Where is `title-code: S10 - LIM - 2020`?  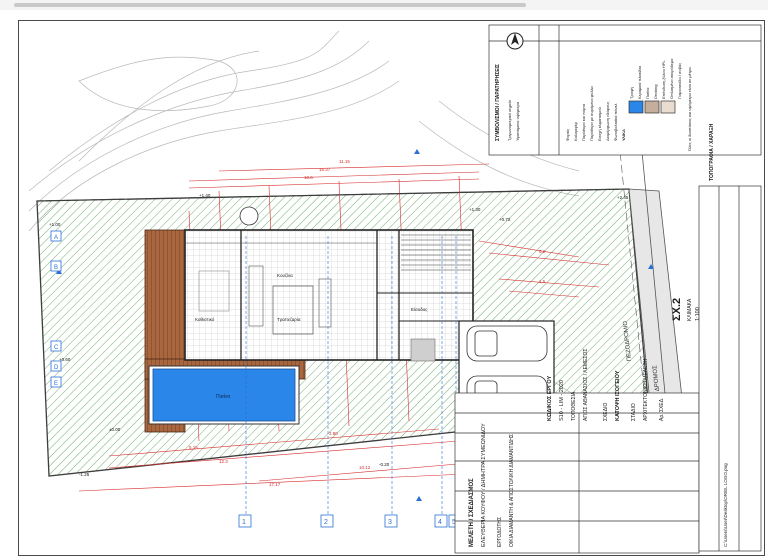 title-code: S10 - LIM - 2020 is located at coordinates (562, 400).